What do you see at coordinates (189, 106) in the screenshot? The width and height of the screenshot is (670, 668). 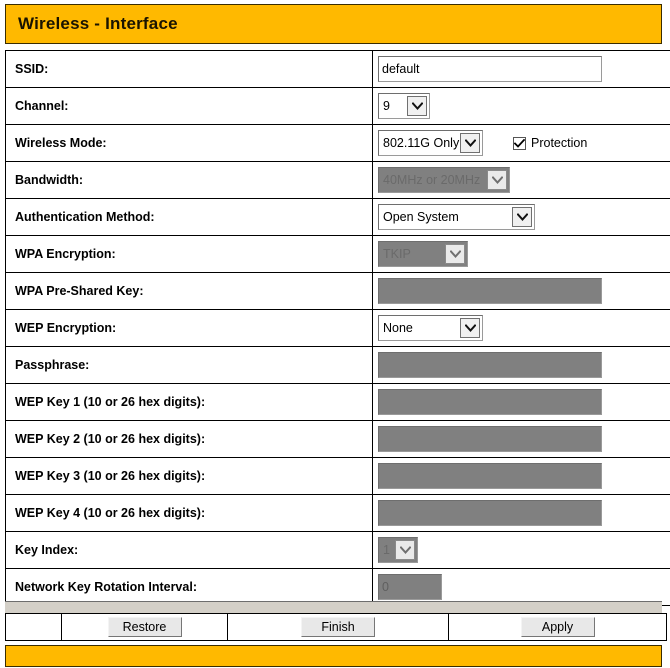 I see `setting-label-cell: Channel:` at bounding box center [189, 106].